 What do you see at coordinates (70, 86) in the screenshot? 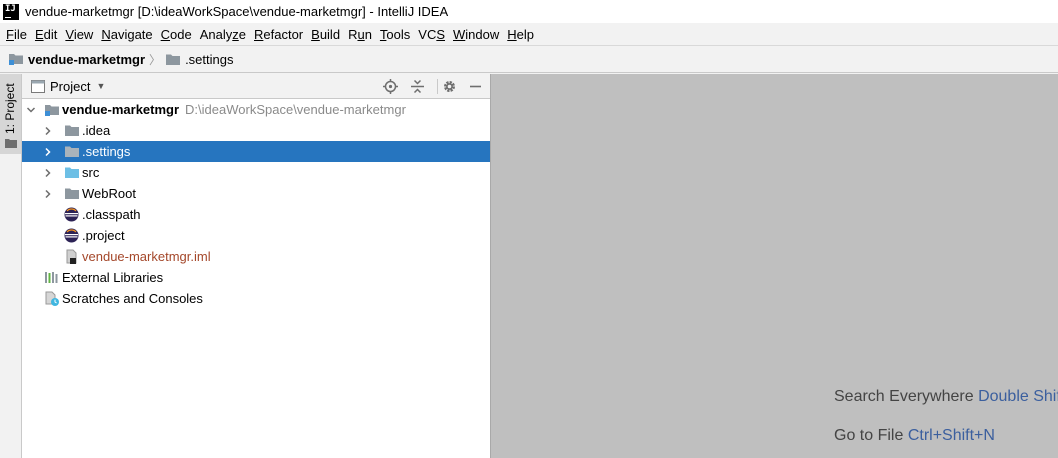
I see `project-panel-title: Project` at bounding box center [70, 86].